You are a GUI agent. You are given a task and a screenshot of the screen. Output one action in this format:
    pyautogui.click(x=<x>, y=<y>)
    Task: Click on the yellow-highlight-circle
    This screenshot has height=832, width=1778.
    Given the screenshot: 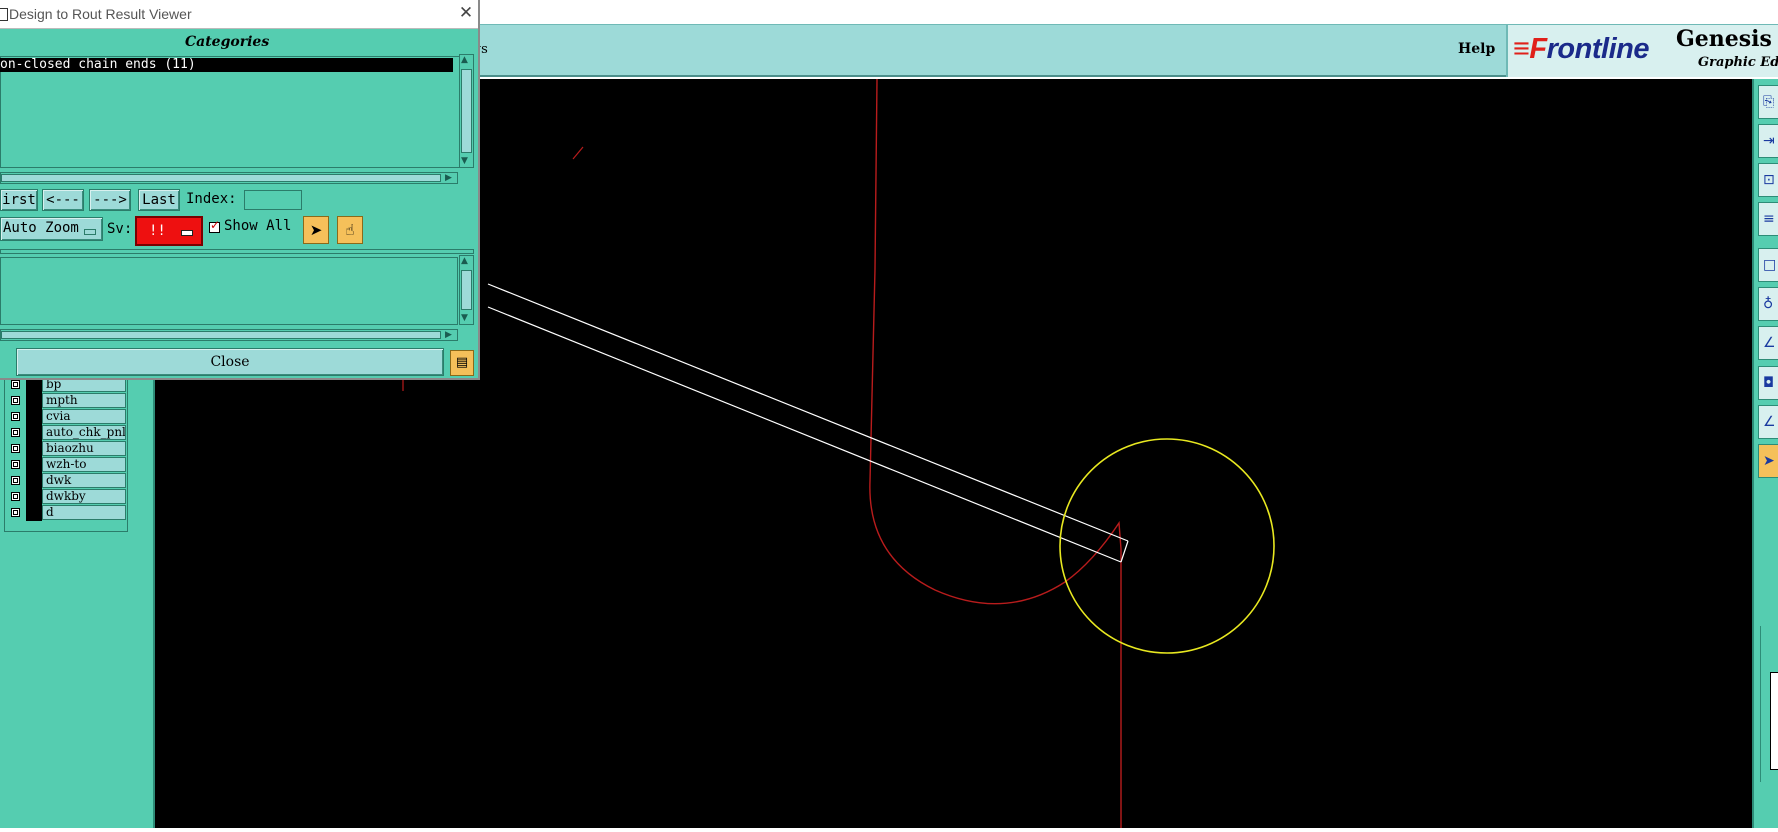 What is the action you would take?
    pyautogui.click(x=1167, y=546)
    